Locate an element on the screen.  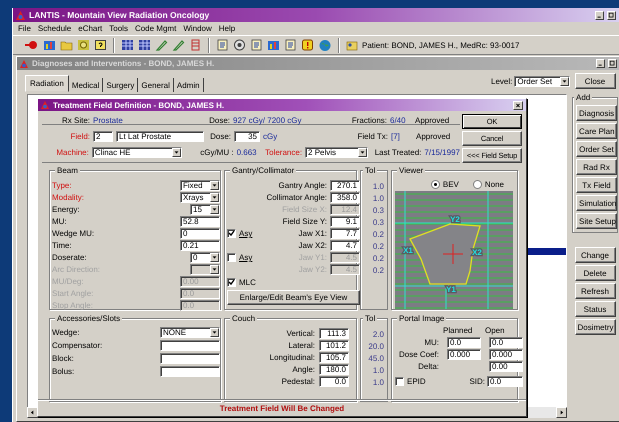
dropdown: Fixed is located at coordinates (200, 185).